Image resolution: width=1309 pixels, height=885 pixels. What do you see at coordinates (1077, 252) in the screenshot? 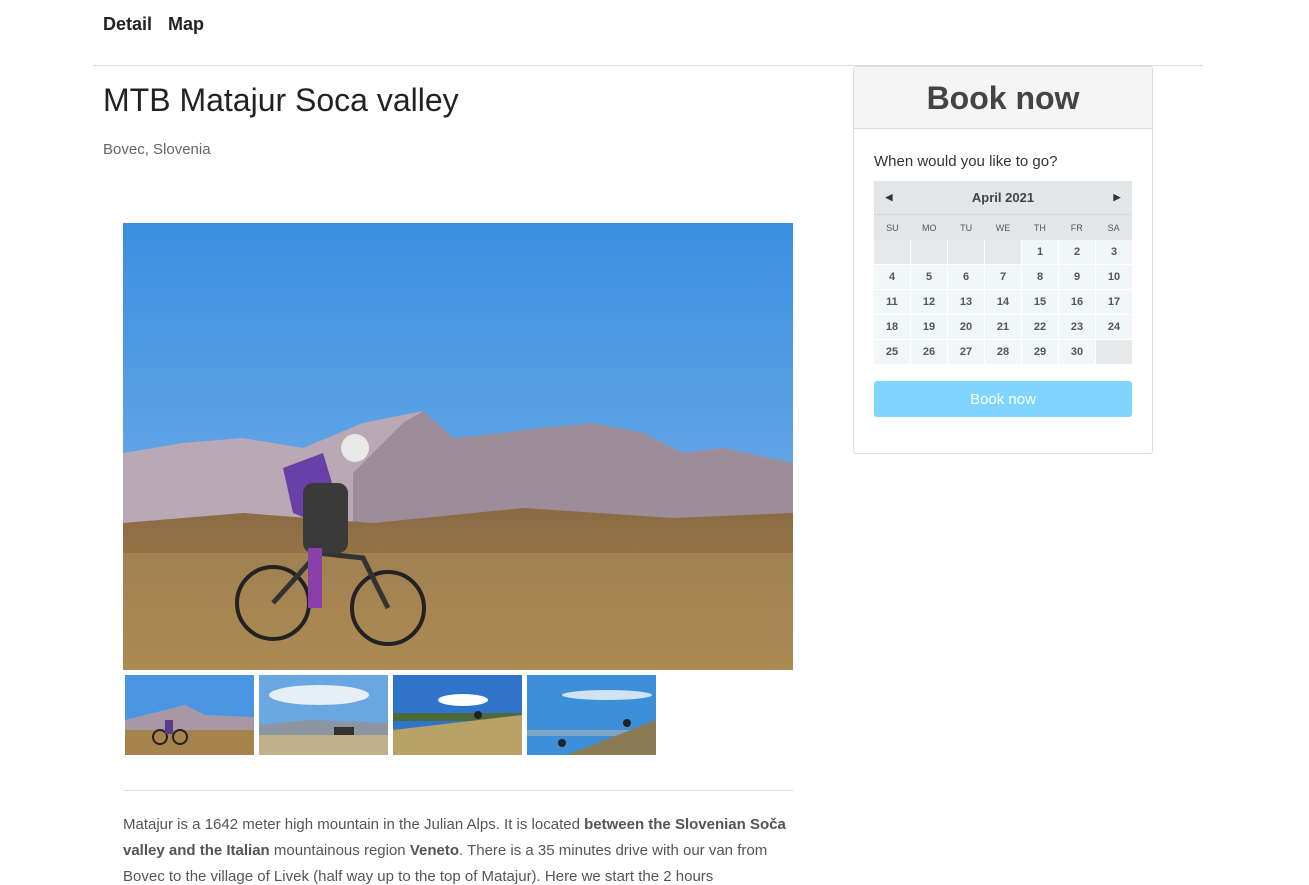
I see `calendar-day: 2` at bounding box center [1077, 252].